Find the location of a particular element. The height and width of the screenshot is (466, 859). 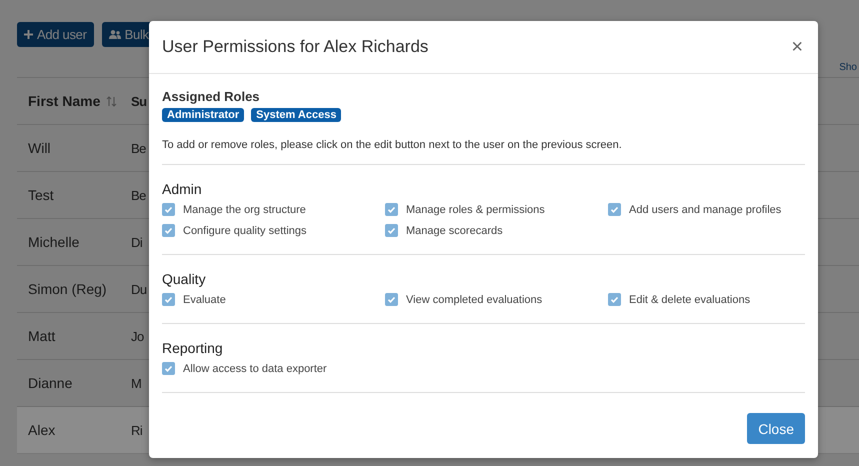

table-cell: Jo is located at coordinates (137, 336).